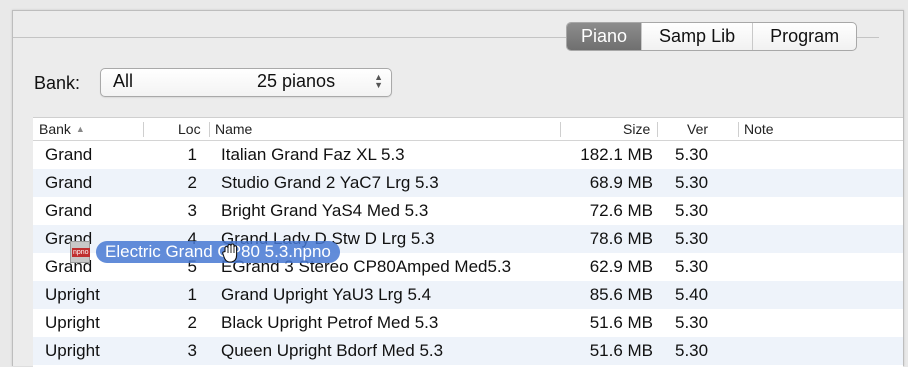  I want to click on tab-program: Program, so click(804, 36).